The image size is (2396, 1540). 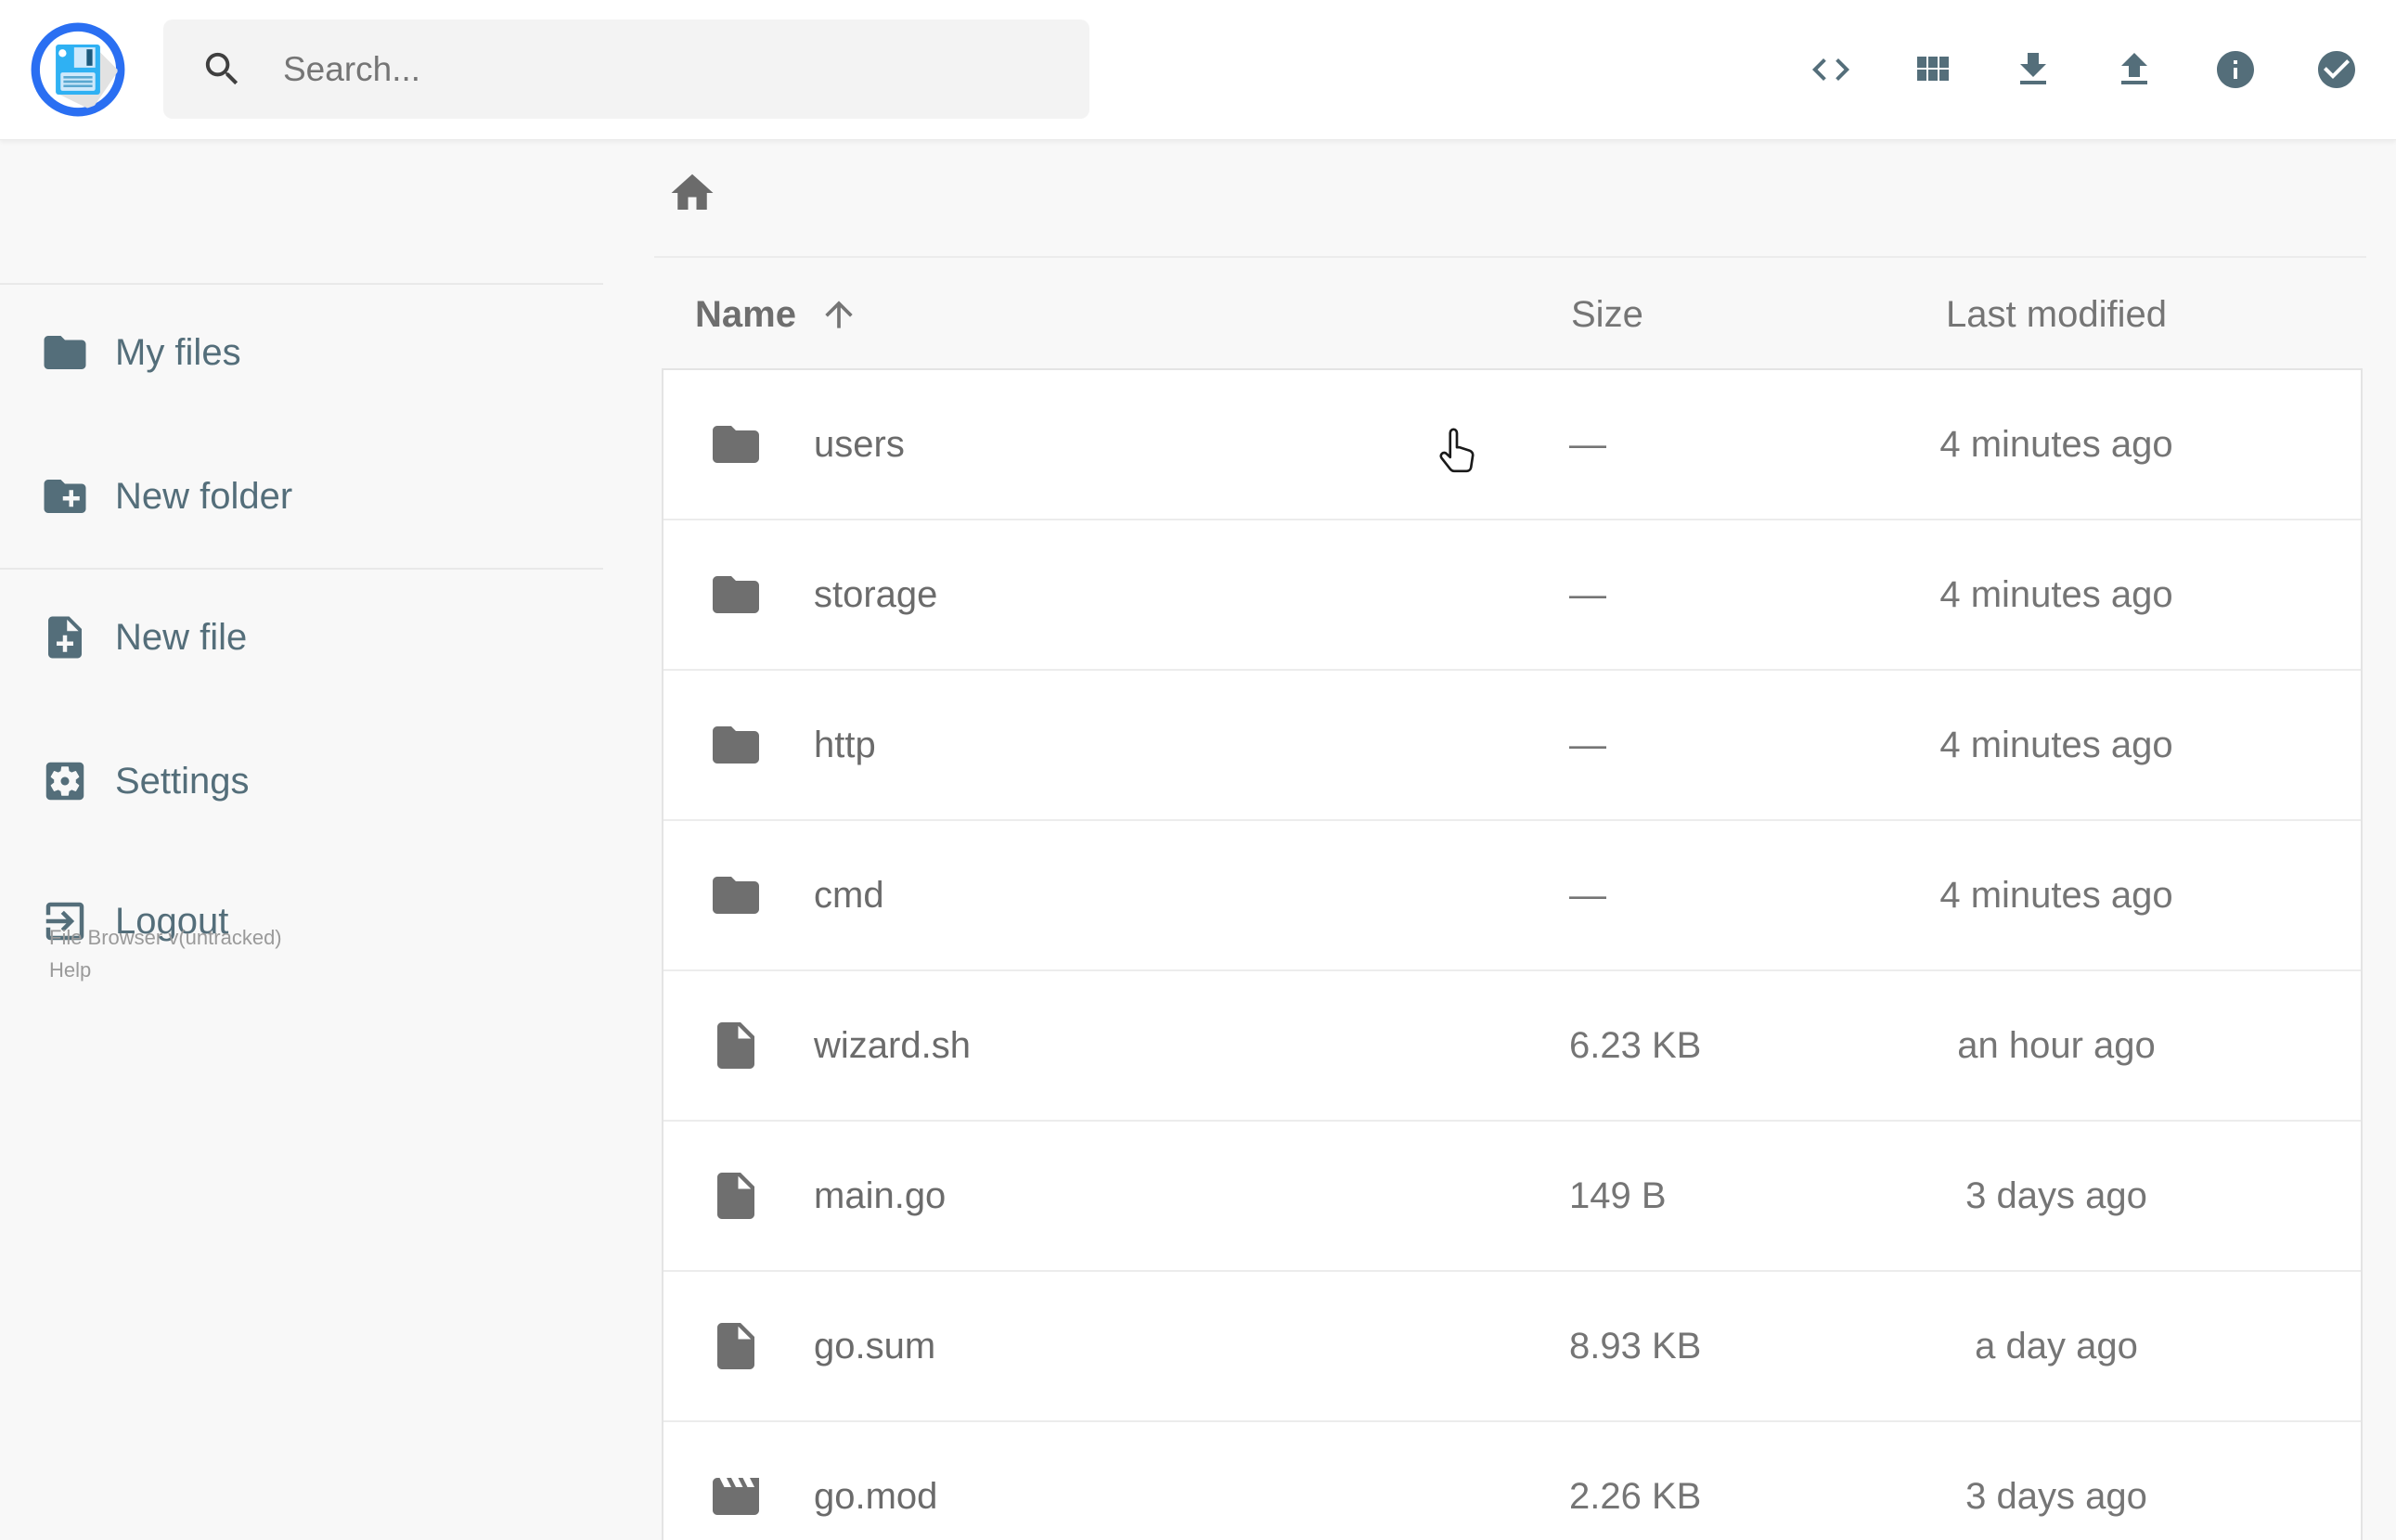 I want to click on sidebar-item-label: New folder, so click(x=204, y=496).